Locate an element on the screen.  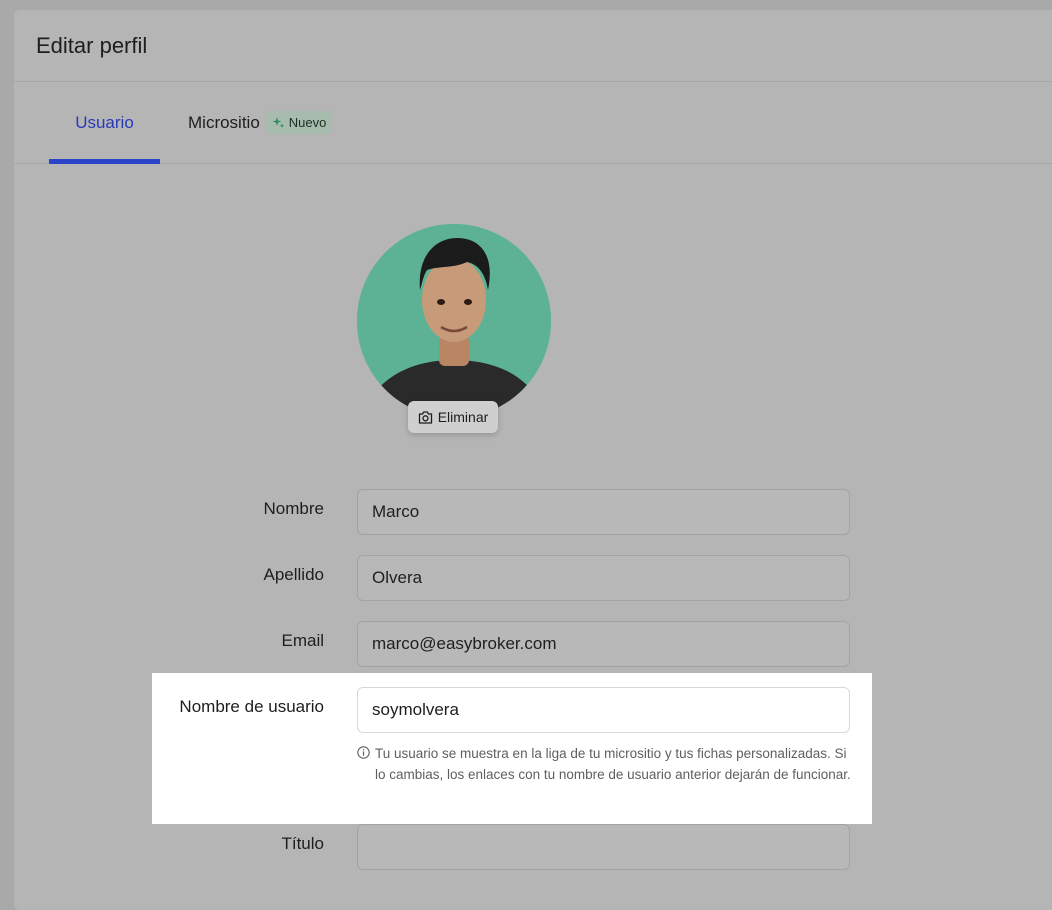
avatar is located at coordinates (454, 321).